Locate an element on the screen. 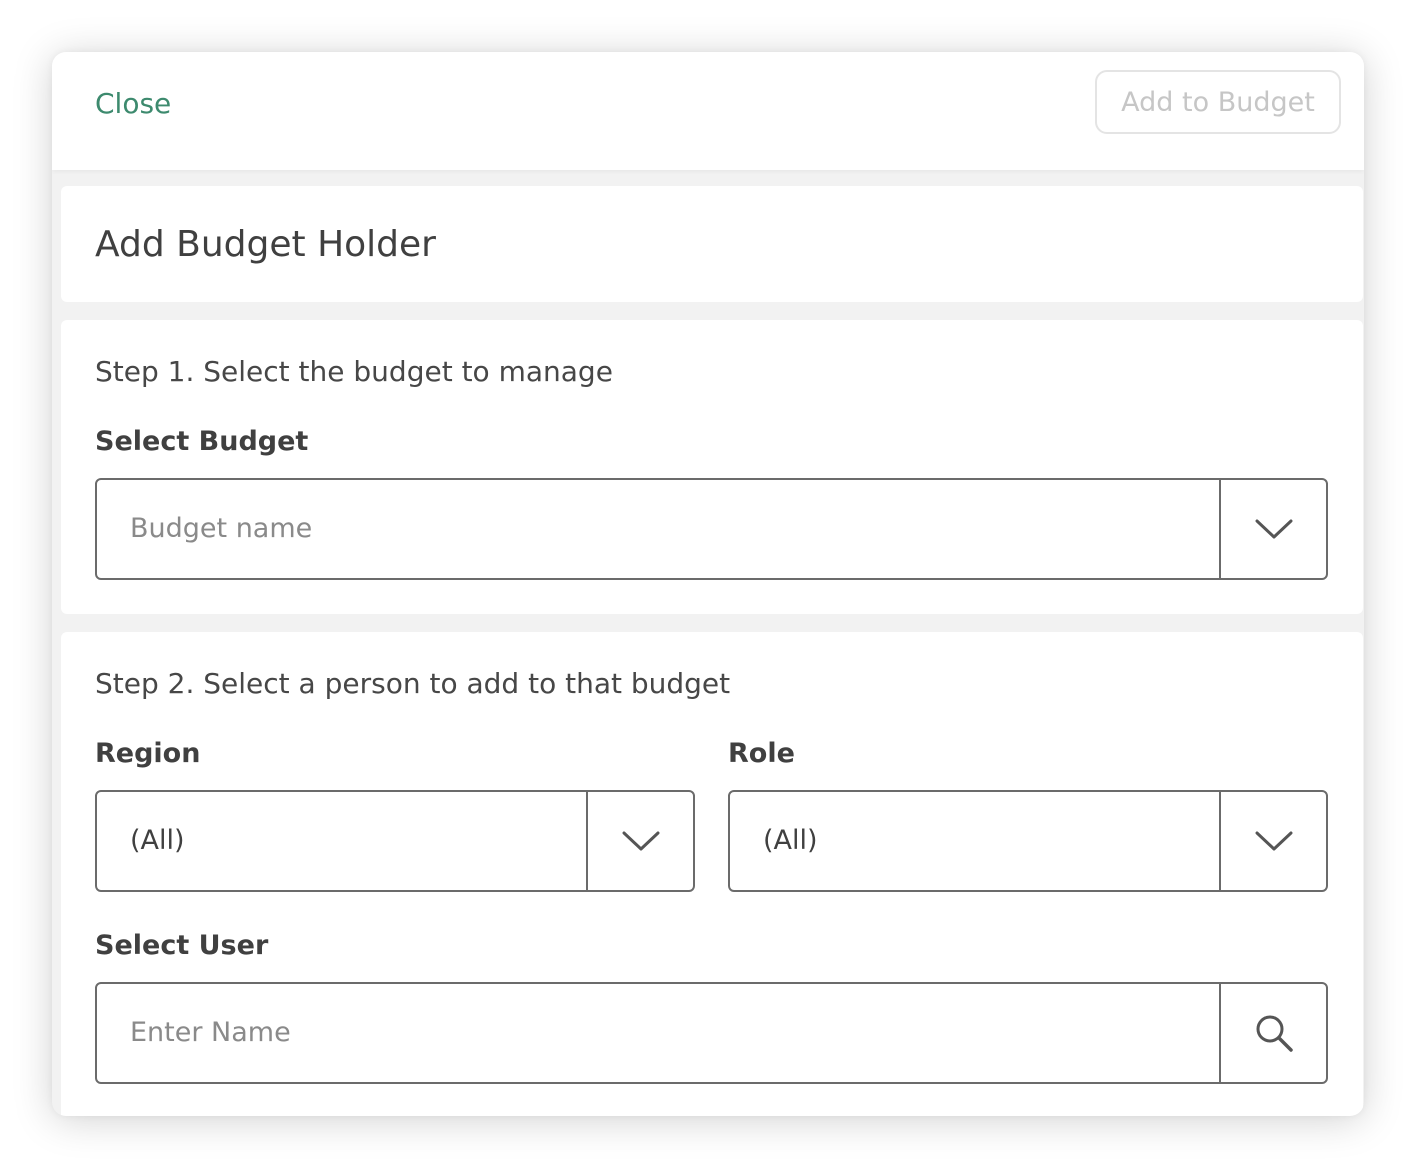 The image size is (1416, 1168). region-dropdown: (All) is located at coordinates (395, 841).